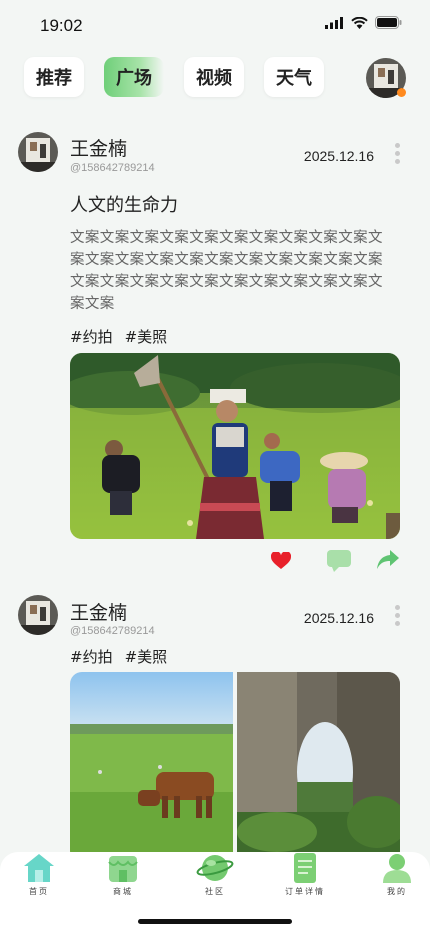 This screenshot has height=932, width=430. What do you see at coordinates (281, 561) in the screenshot?
I see `heart-icon` at bounding box center [281, 561].